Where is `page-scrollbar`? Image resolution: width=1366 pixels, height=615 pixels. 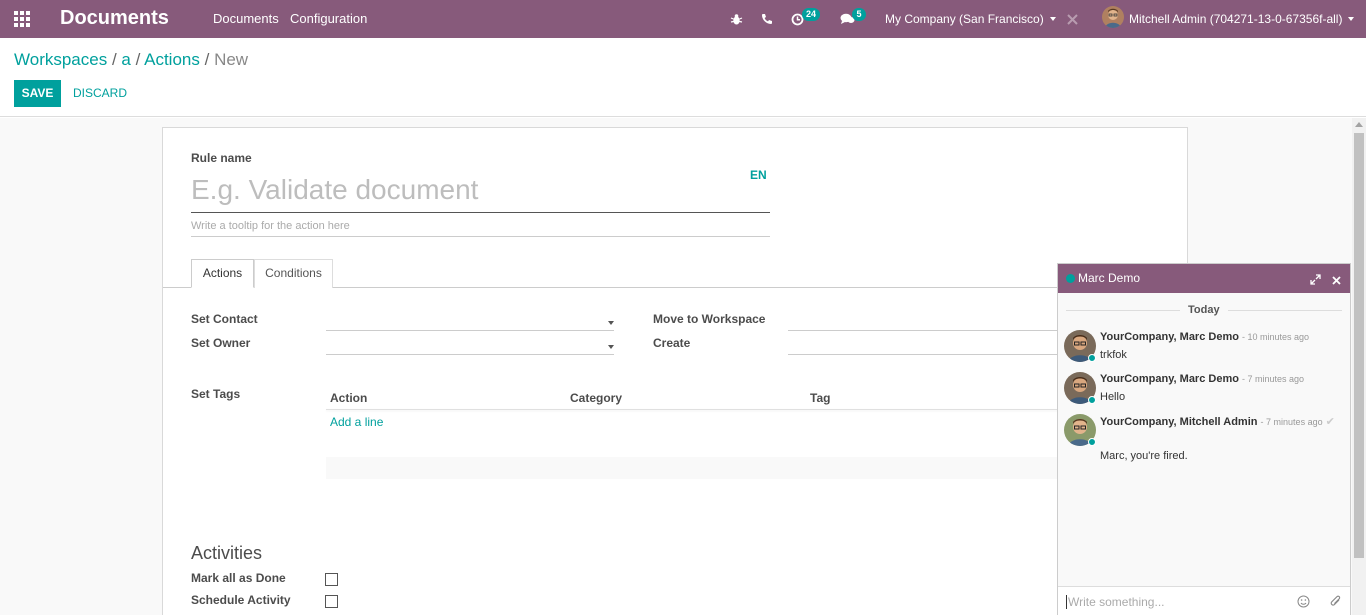 page-scrollbar is located at coordinates (1359, 366).